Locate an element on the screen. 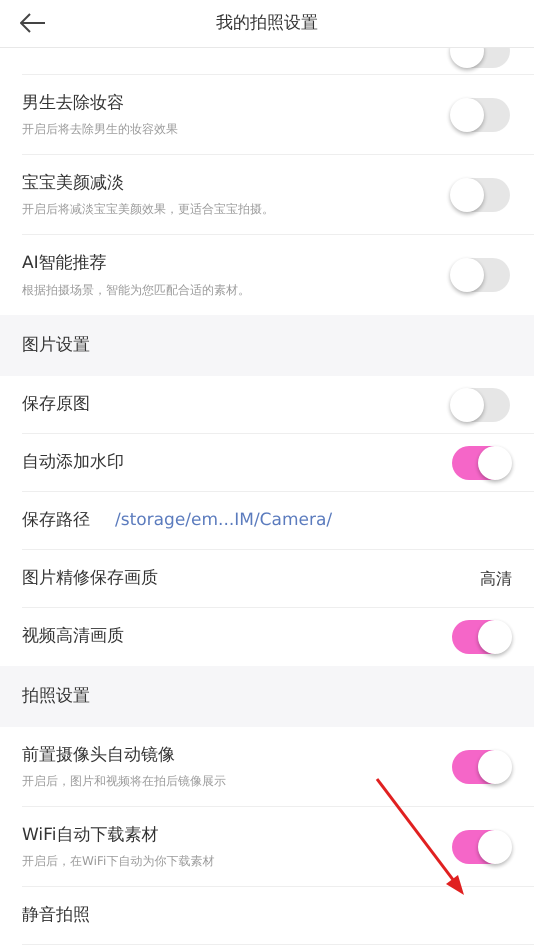 Image resolution: width=534 pixels, height=950 pixels. setting-description: 开启后，图片和视频将在拍后镜像展示 is located at coordinates (124, 781).